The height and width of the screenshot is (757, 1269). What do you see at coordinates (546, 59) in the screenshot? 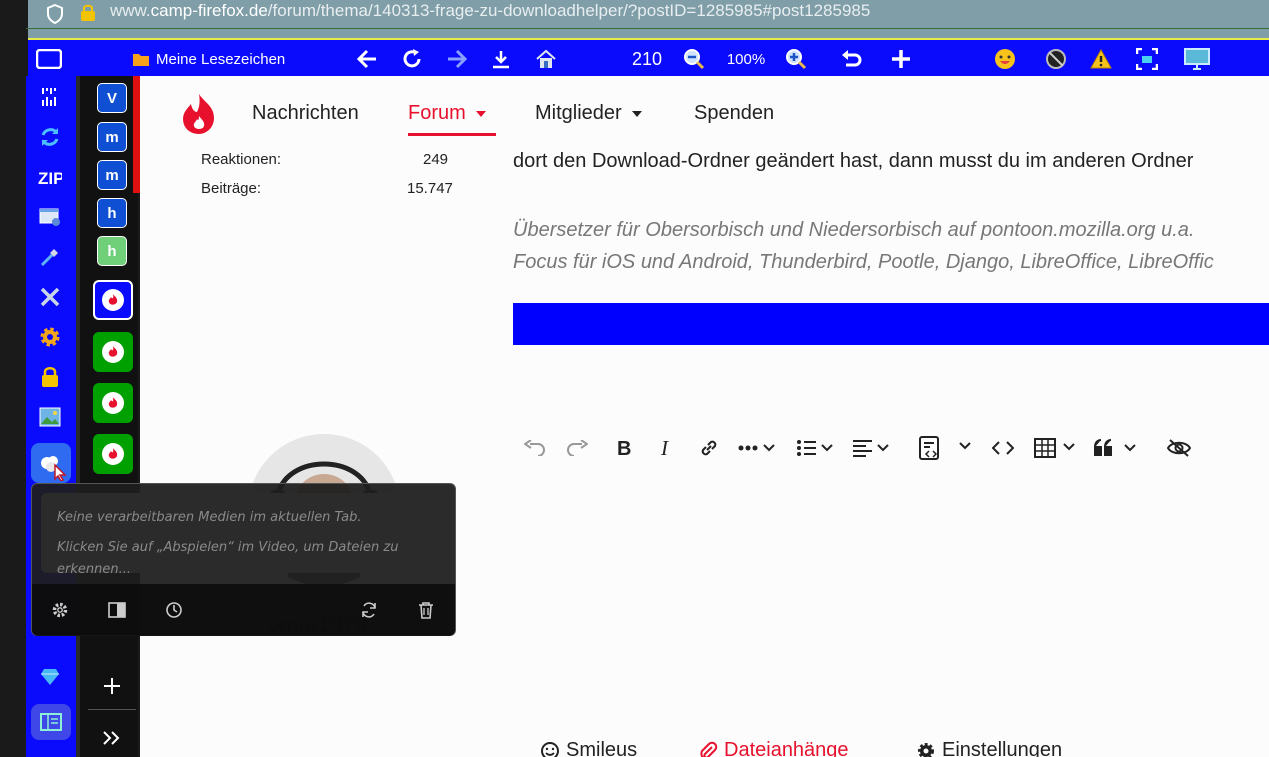
I see `home-icon` at bounding box center [546, 59].